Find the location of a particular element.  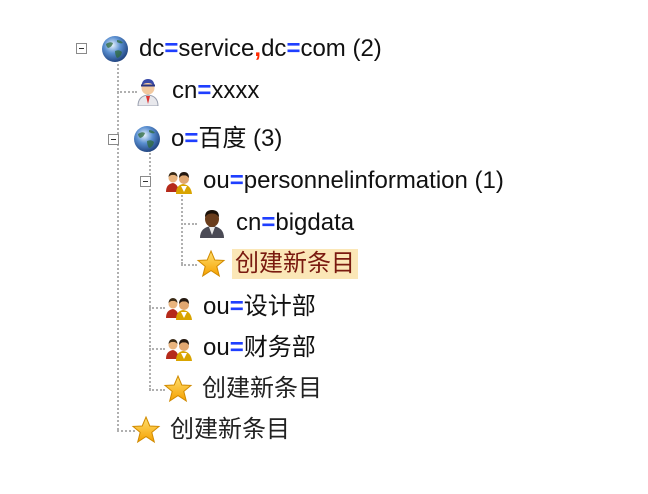

child-count: (3) is located at coordinates (268, 138).